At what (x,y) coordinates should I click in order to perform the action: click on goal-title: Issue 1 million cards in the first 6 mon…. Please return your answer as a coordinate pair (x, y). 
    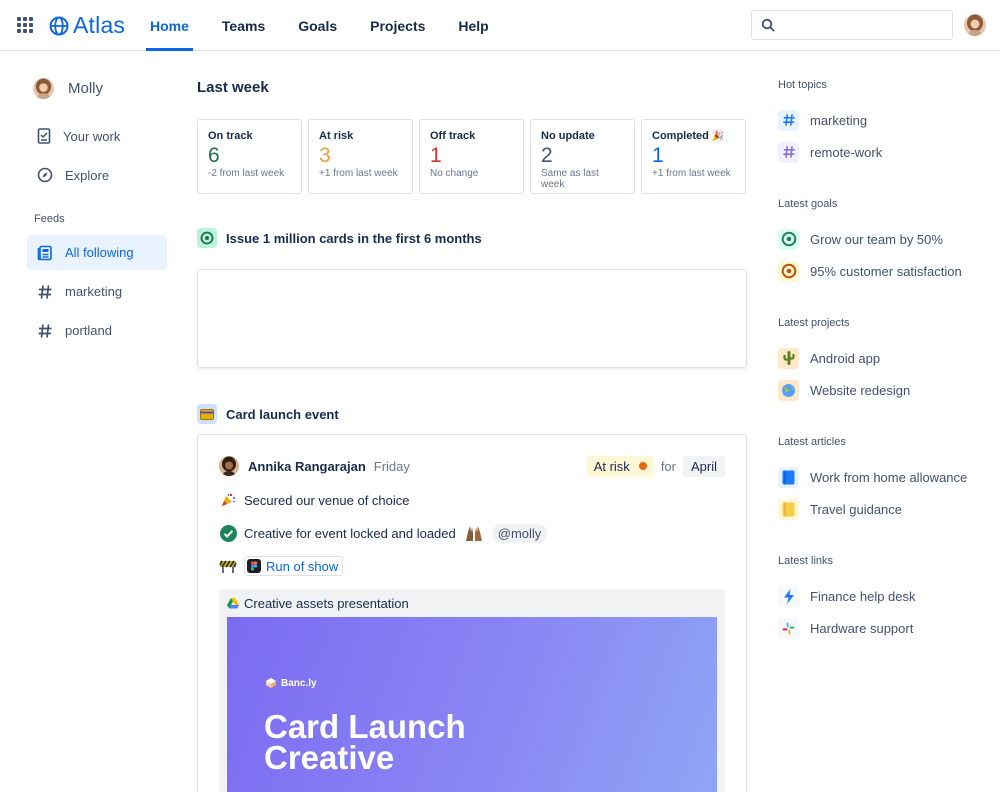
    Looking at the image, I should click on (354, 238).